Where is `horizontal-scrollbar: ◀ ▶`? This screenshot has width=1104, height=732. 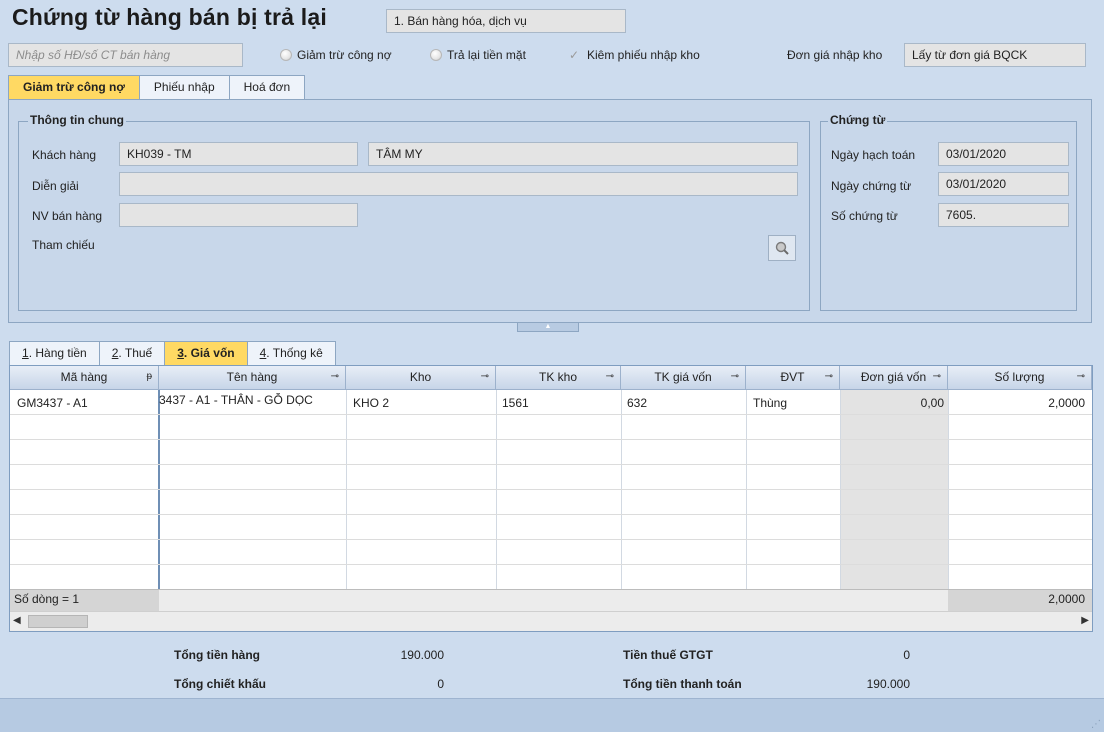
horizontal-scrollbar: ◀ ▶ is located at coordinates (551, 621).